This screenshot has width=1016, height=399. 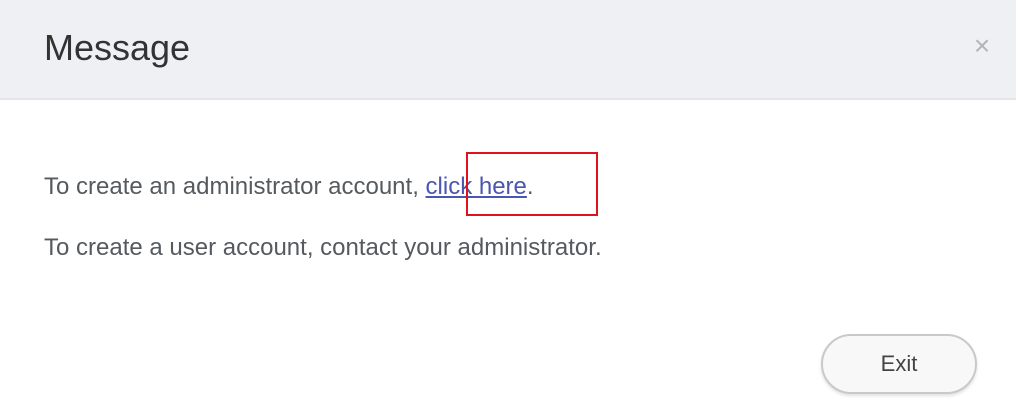 I want to click on exit-button: Exit, so click(x=899, y=364).